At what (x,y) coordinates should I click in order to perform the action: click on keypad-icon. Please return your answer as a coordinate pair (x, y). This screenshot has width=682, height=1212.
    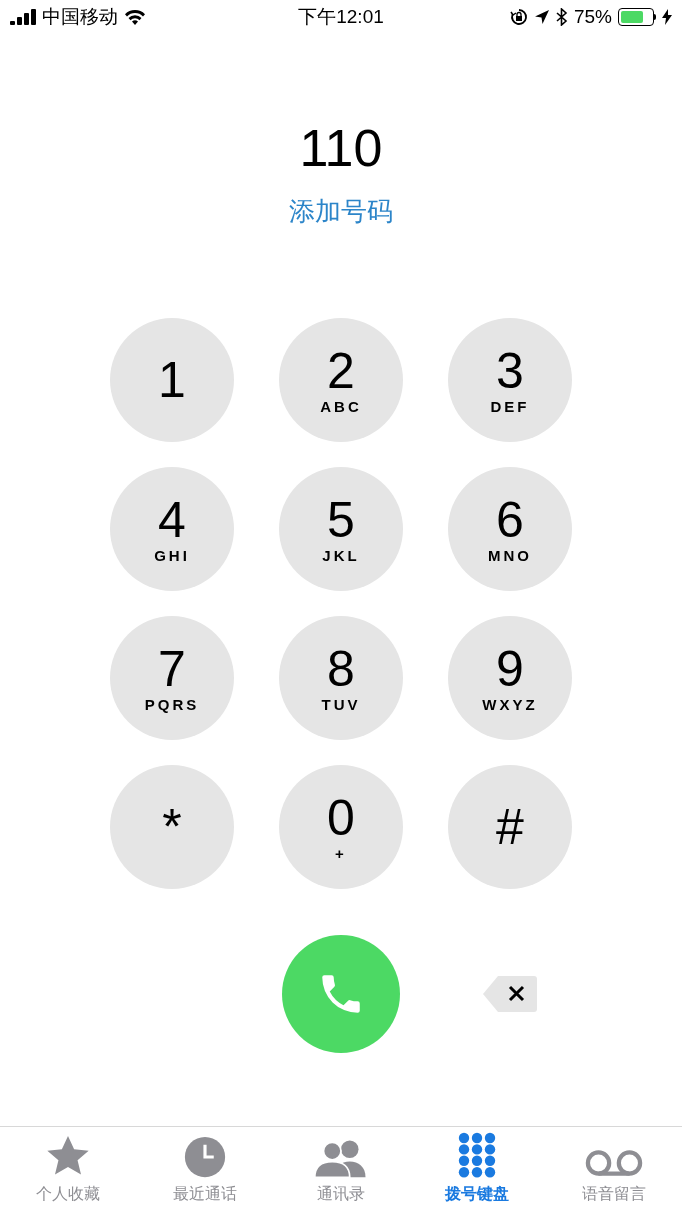
    Looking at the image, I should click on (477, 1155).